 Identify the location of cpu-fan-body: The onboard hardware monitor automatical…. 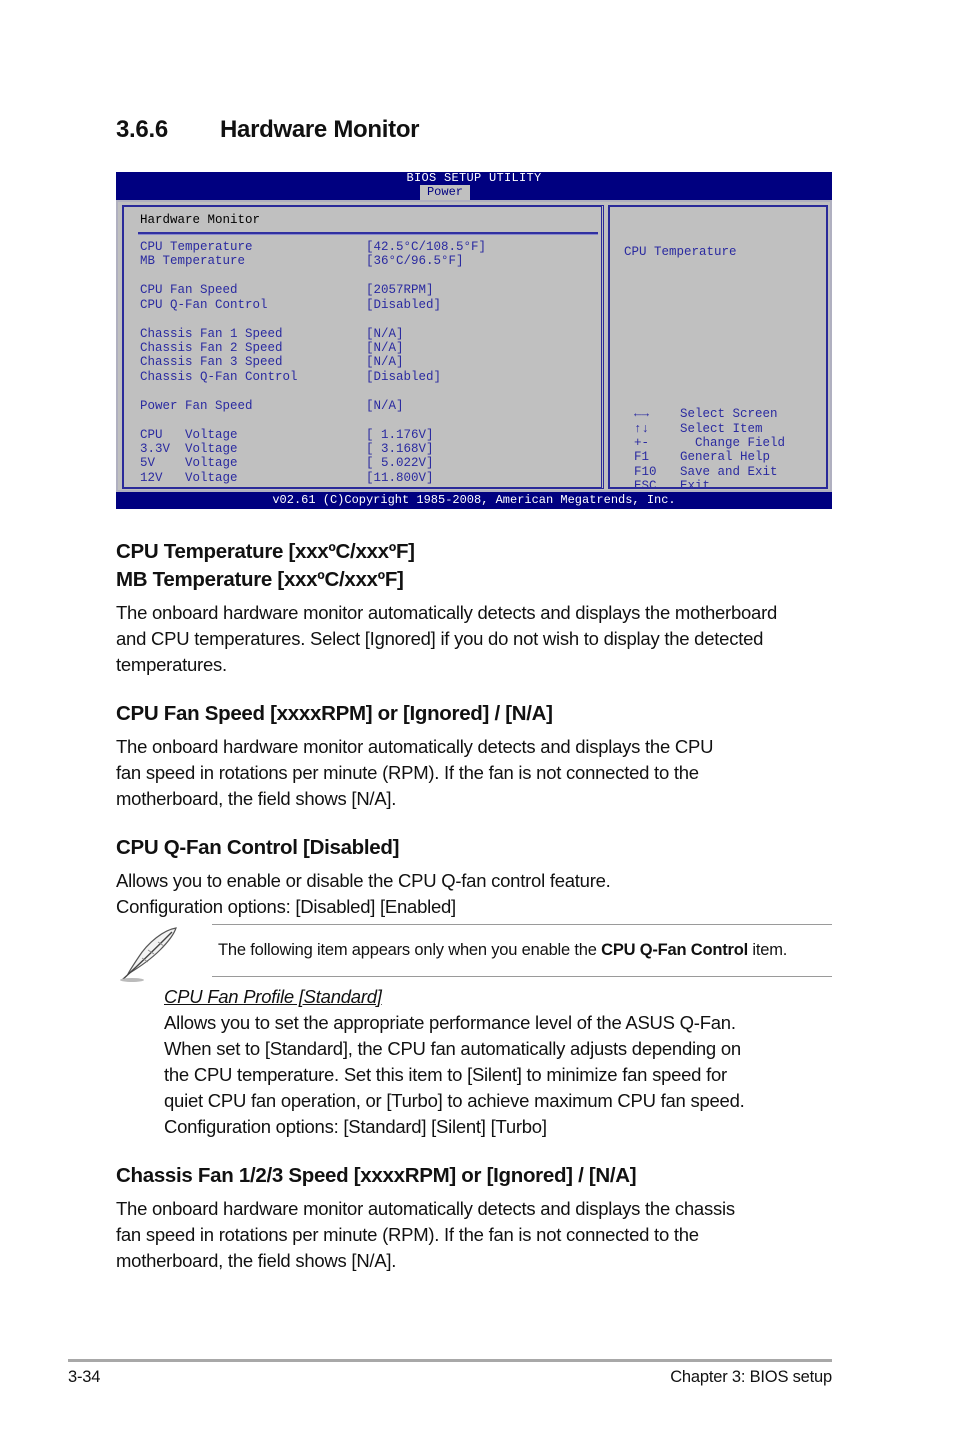
(414, 773).